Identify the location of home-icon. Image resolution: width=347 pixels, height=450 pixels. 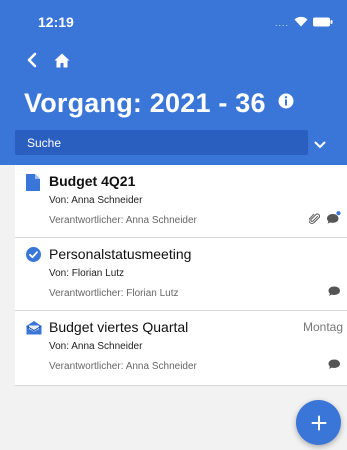
(62, 60).